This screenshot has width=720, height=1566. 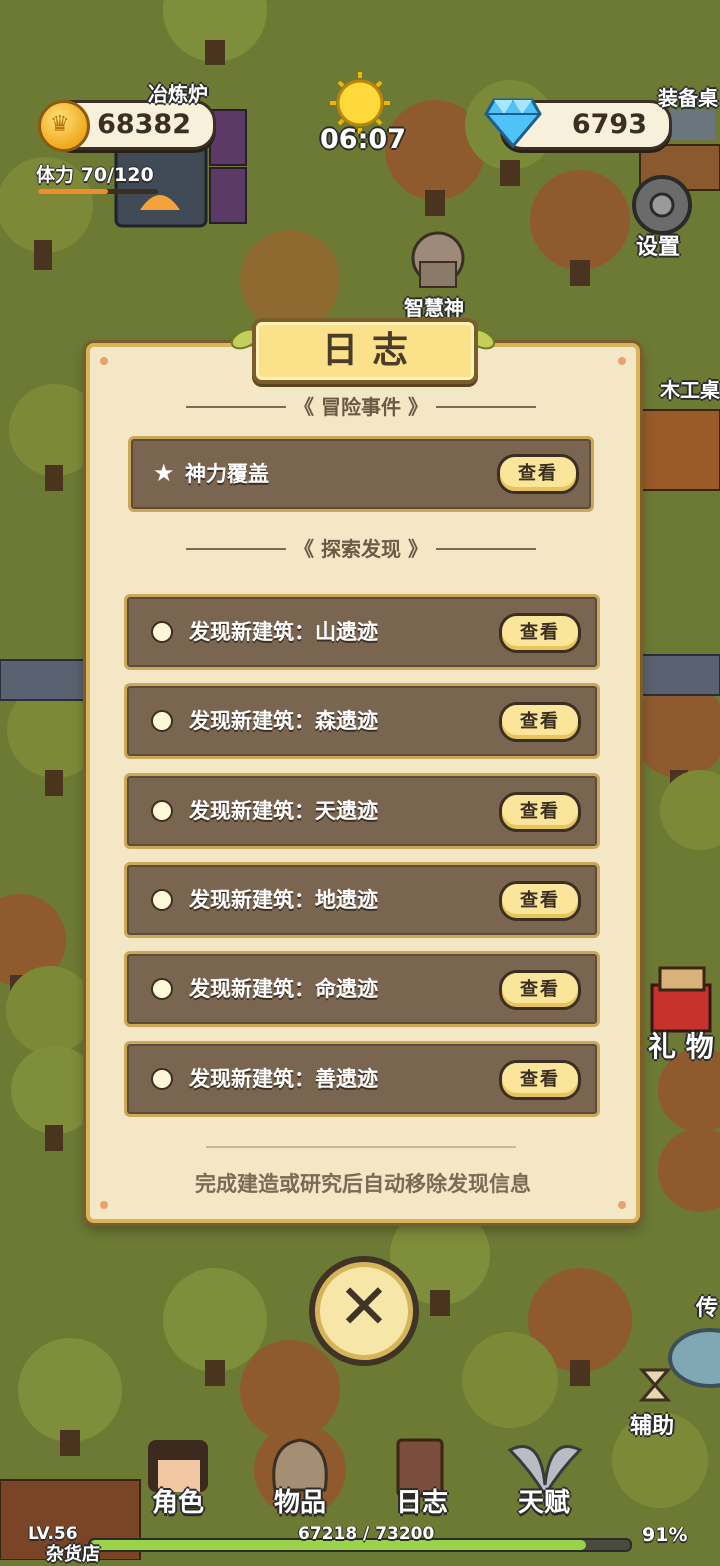 I want to click on dialog-title-plate: 日志, so click(x=365, y=351).